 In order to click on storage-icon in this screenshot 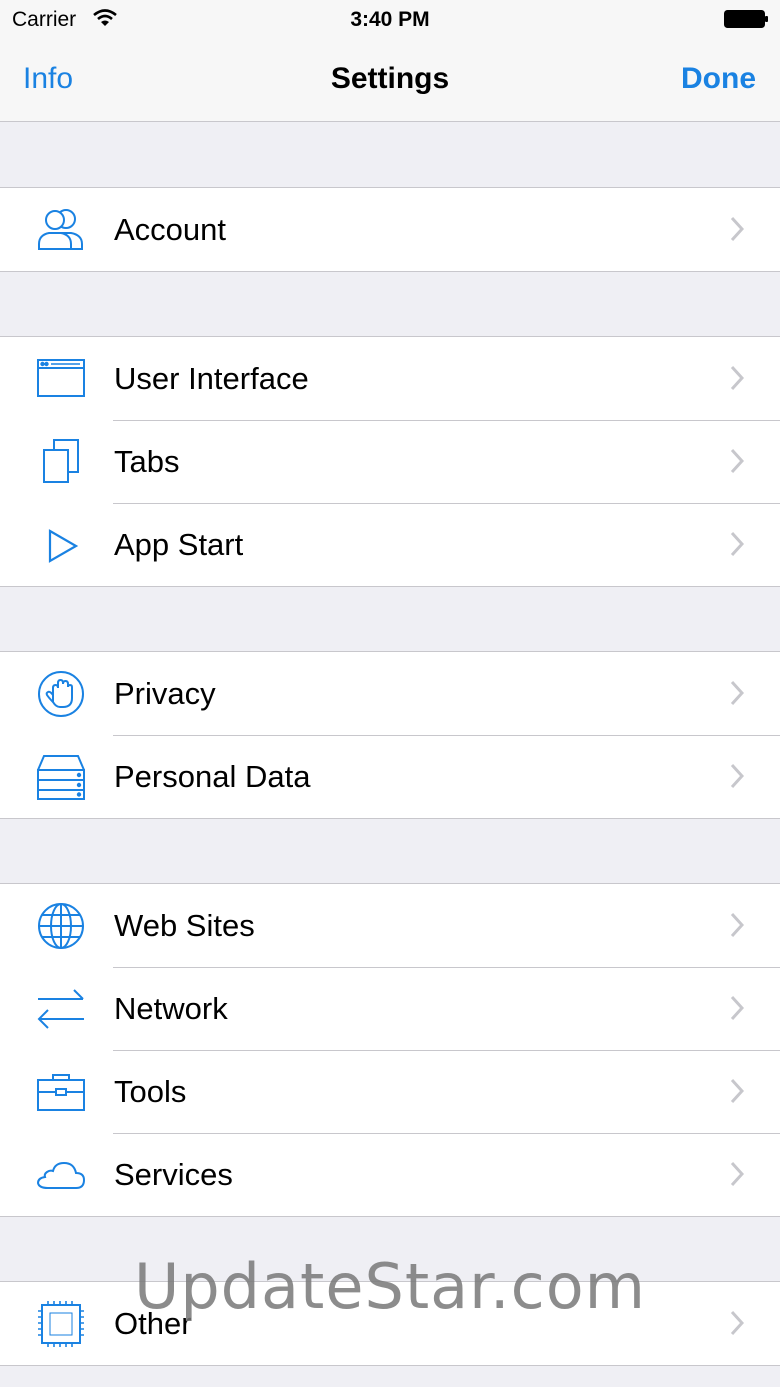, I will do `click(61, 777)`.